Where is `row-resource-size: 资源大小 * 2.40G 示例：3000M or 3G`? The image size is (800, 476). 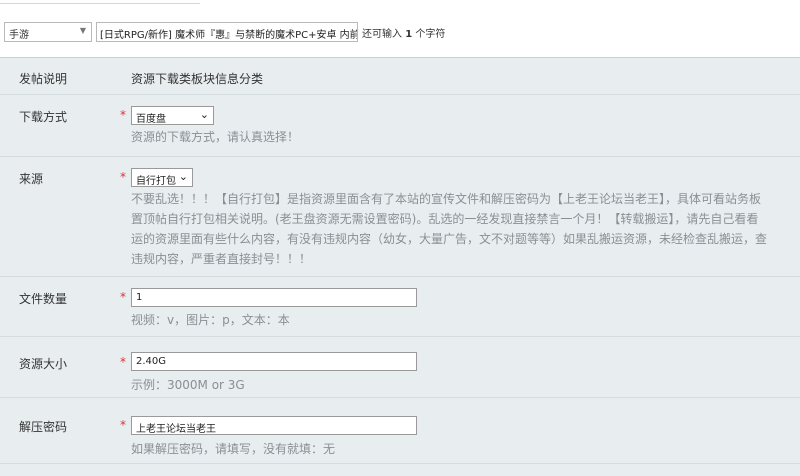
row-resource-size: 资源大小 * 2.40G 示例：3000M or 3G is located at coordinates (400, 367).